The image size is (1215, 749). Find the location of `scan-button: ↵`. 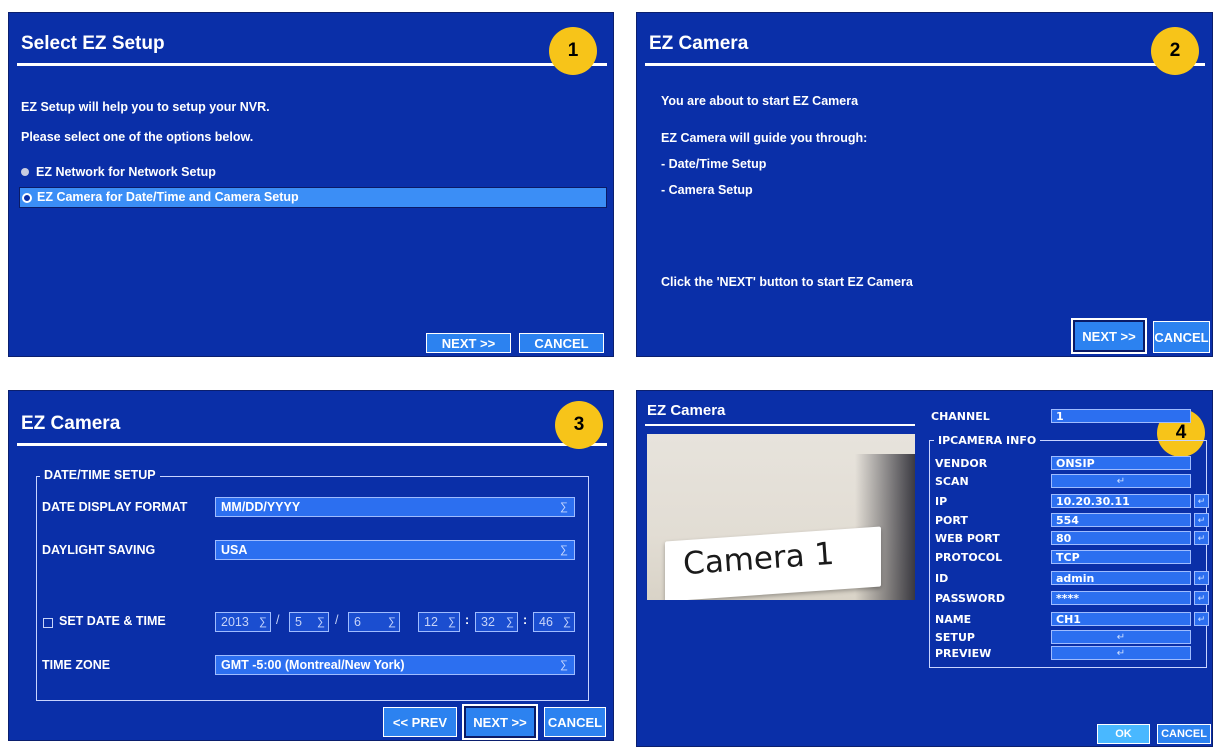

scan-button: ↵ is located at coordinates (1121, 481).